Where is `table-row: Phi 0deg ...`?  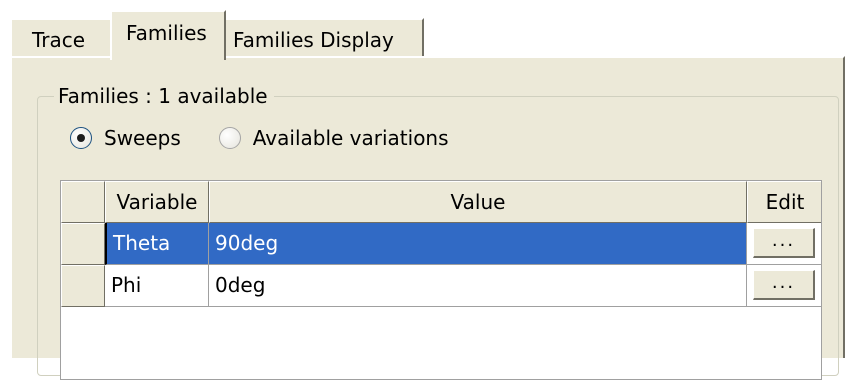 table-row: Phi 0deg ... is located at coordinates (441, 286).